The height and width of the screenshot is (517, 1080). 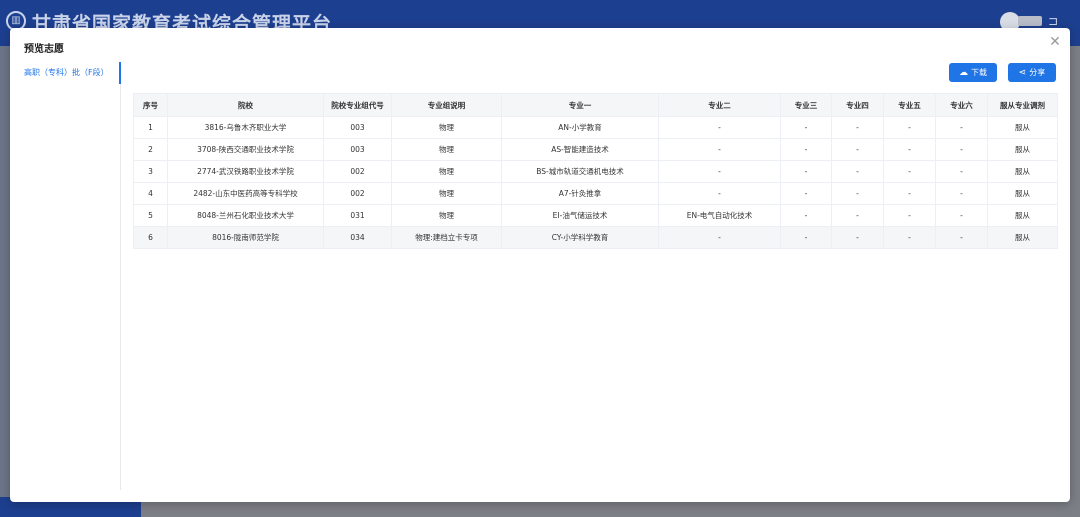 What do you see at coordinates (1037, 72) in the screenshot?
I see `share-label: 分享` at bounding box center [1037, 72].